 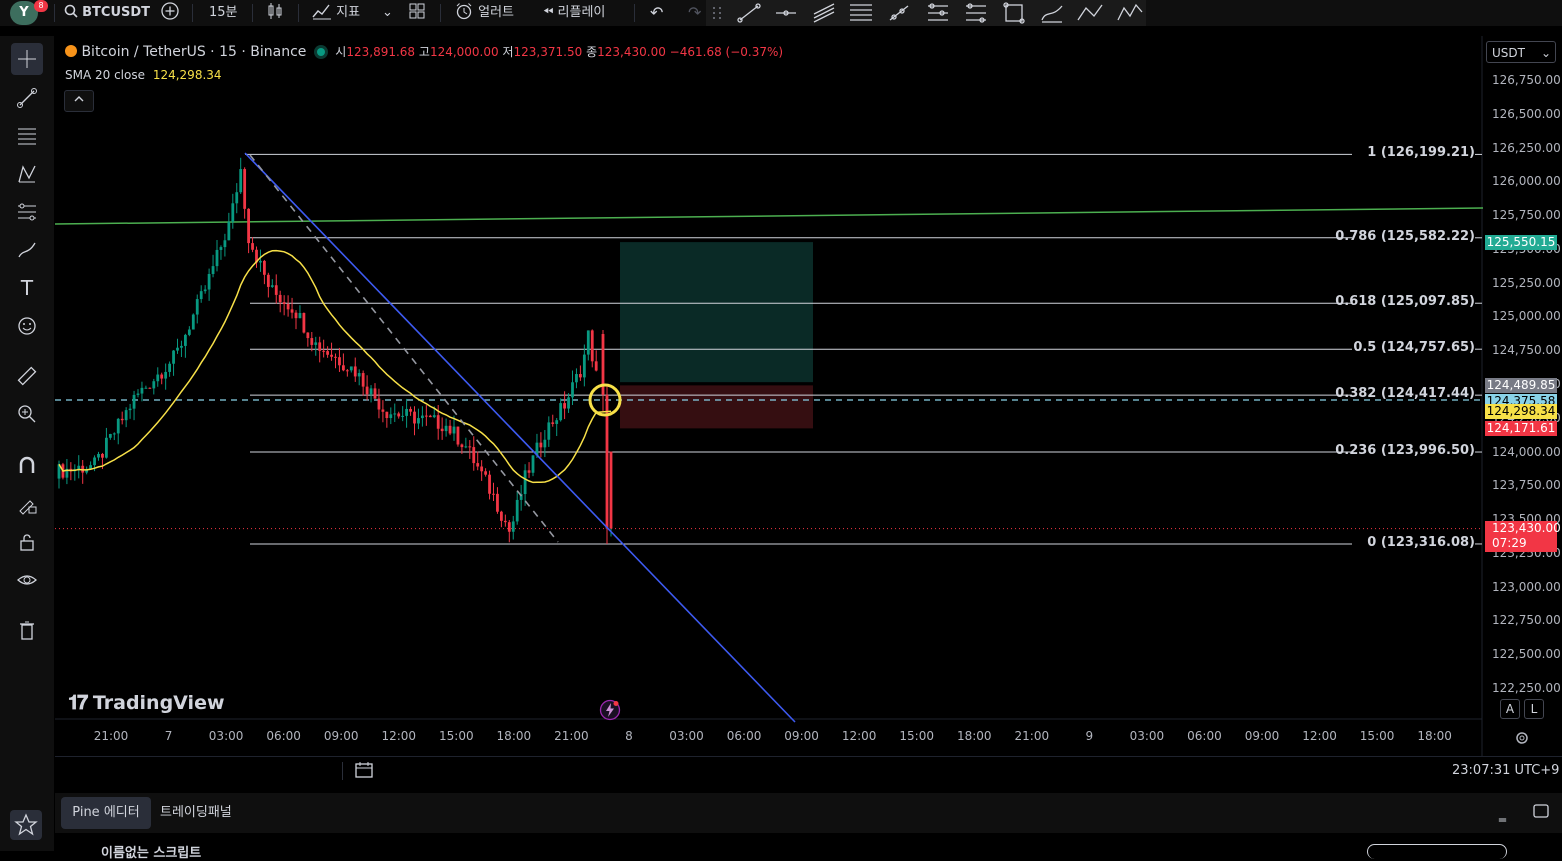 What do you see at coordinates (27, 376) in the screenshot?
I see `ruler-icon` at bounding box center [27, 376].